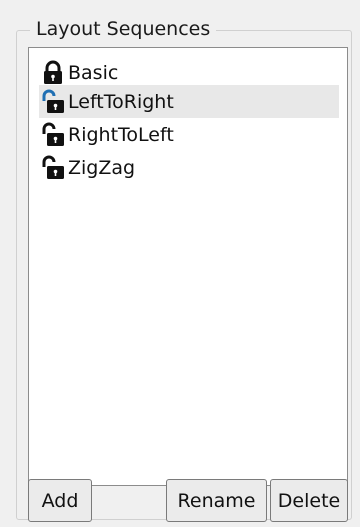 This screenshot has height=527, width=360. I want to click on list-item-label: Basic, so click(93, 72).